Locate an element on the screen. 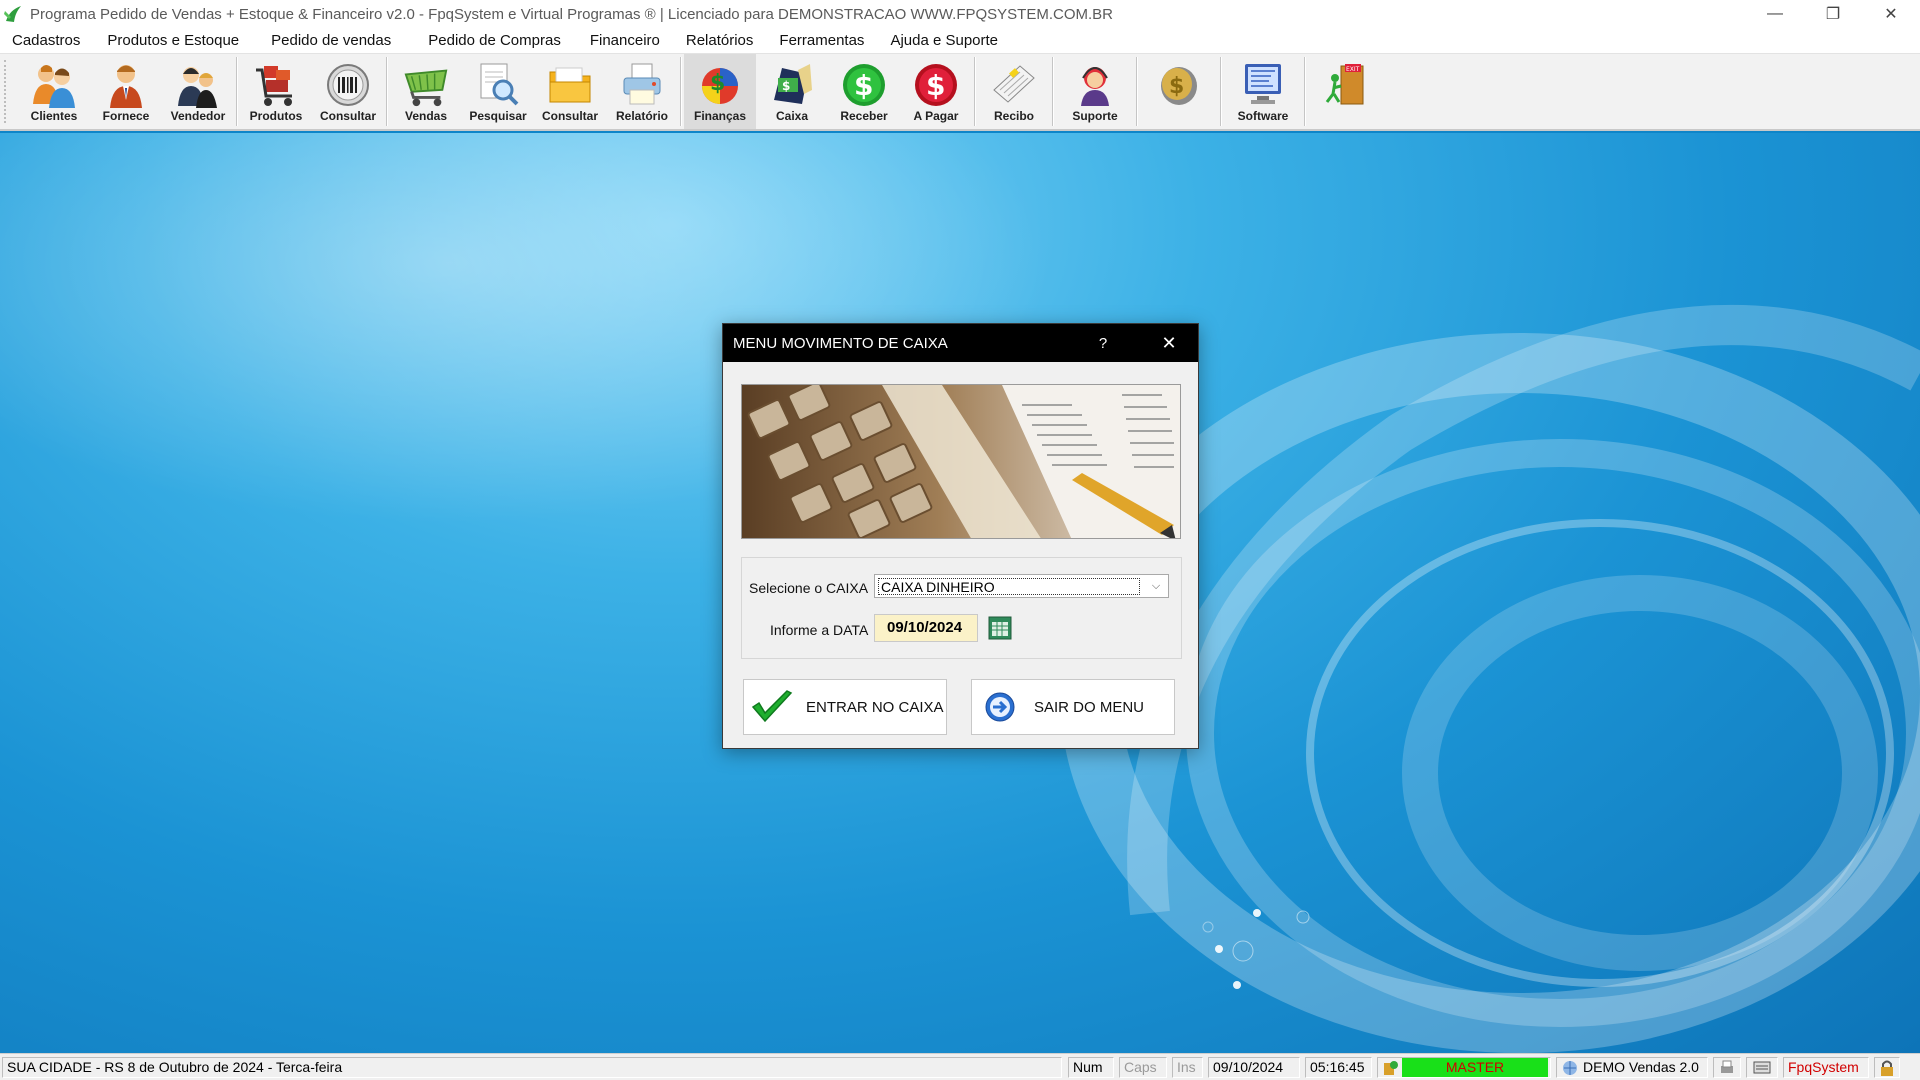 The width and height of the screenshot is (1920, 1080). software-monitor-icon is located at coordinates (1263, 85).